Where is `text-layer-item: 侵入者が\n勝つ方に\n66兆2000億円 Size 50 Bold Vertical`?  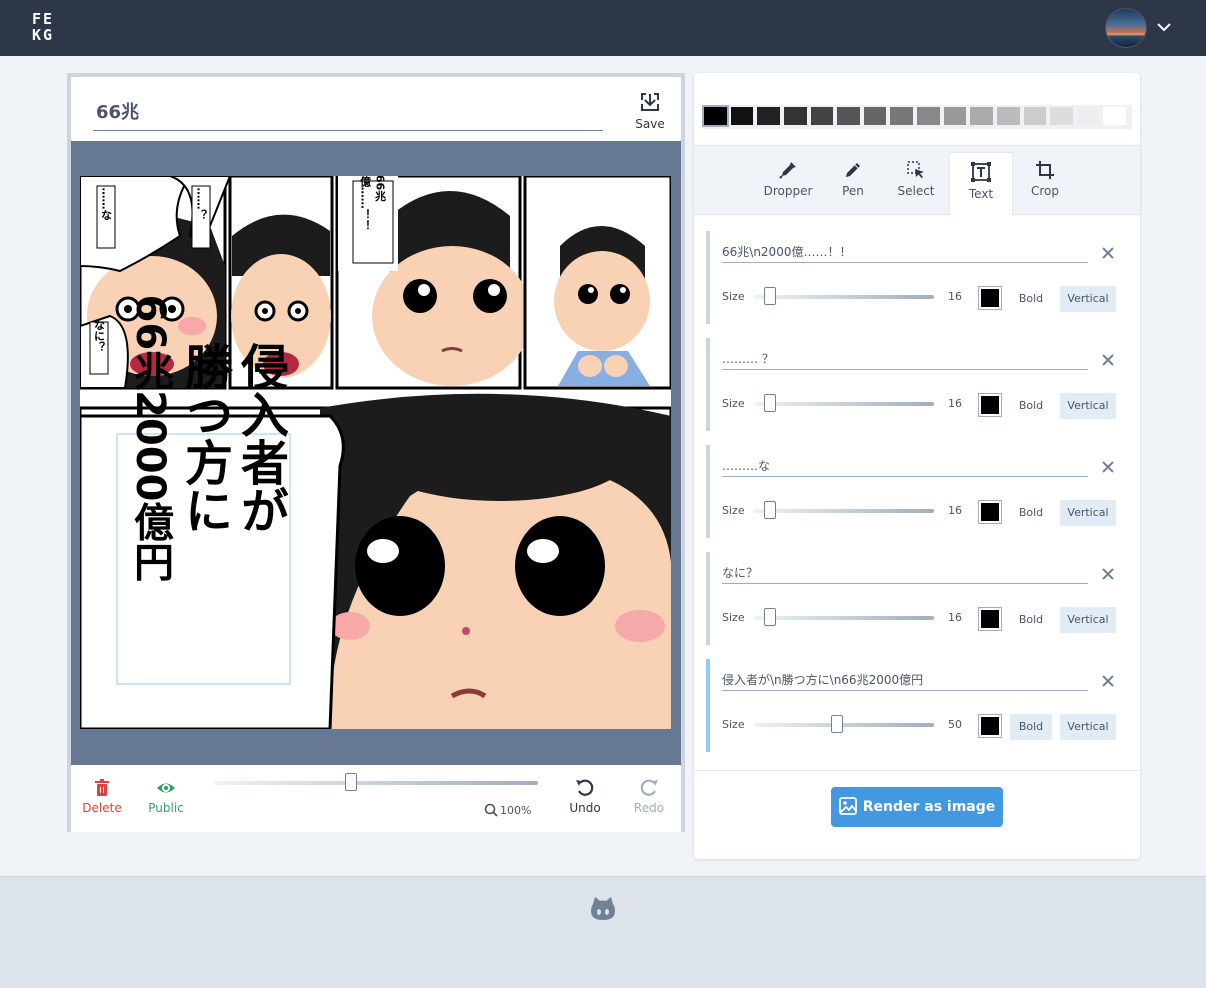 text-layer-item: 侵入者が\n勝つ方に\n66兆2000億円 Size 50 Bold Vertical is located at coordinates (913, 705).